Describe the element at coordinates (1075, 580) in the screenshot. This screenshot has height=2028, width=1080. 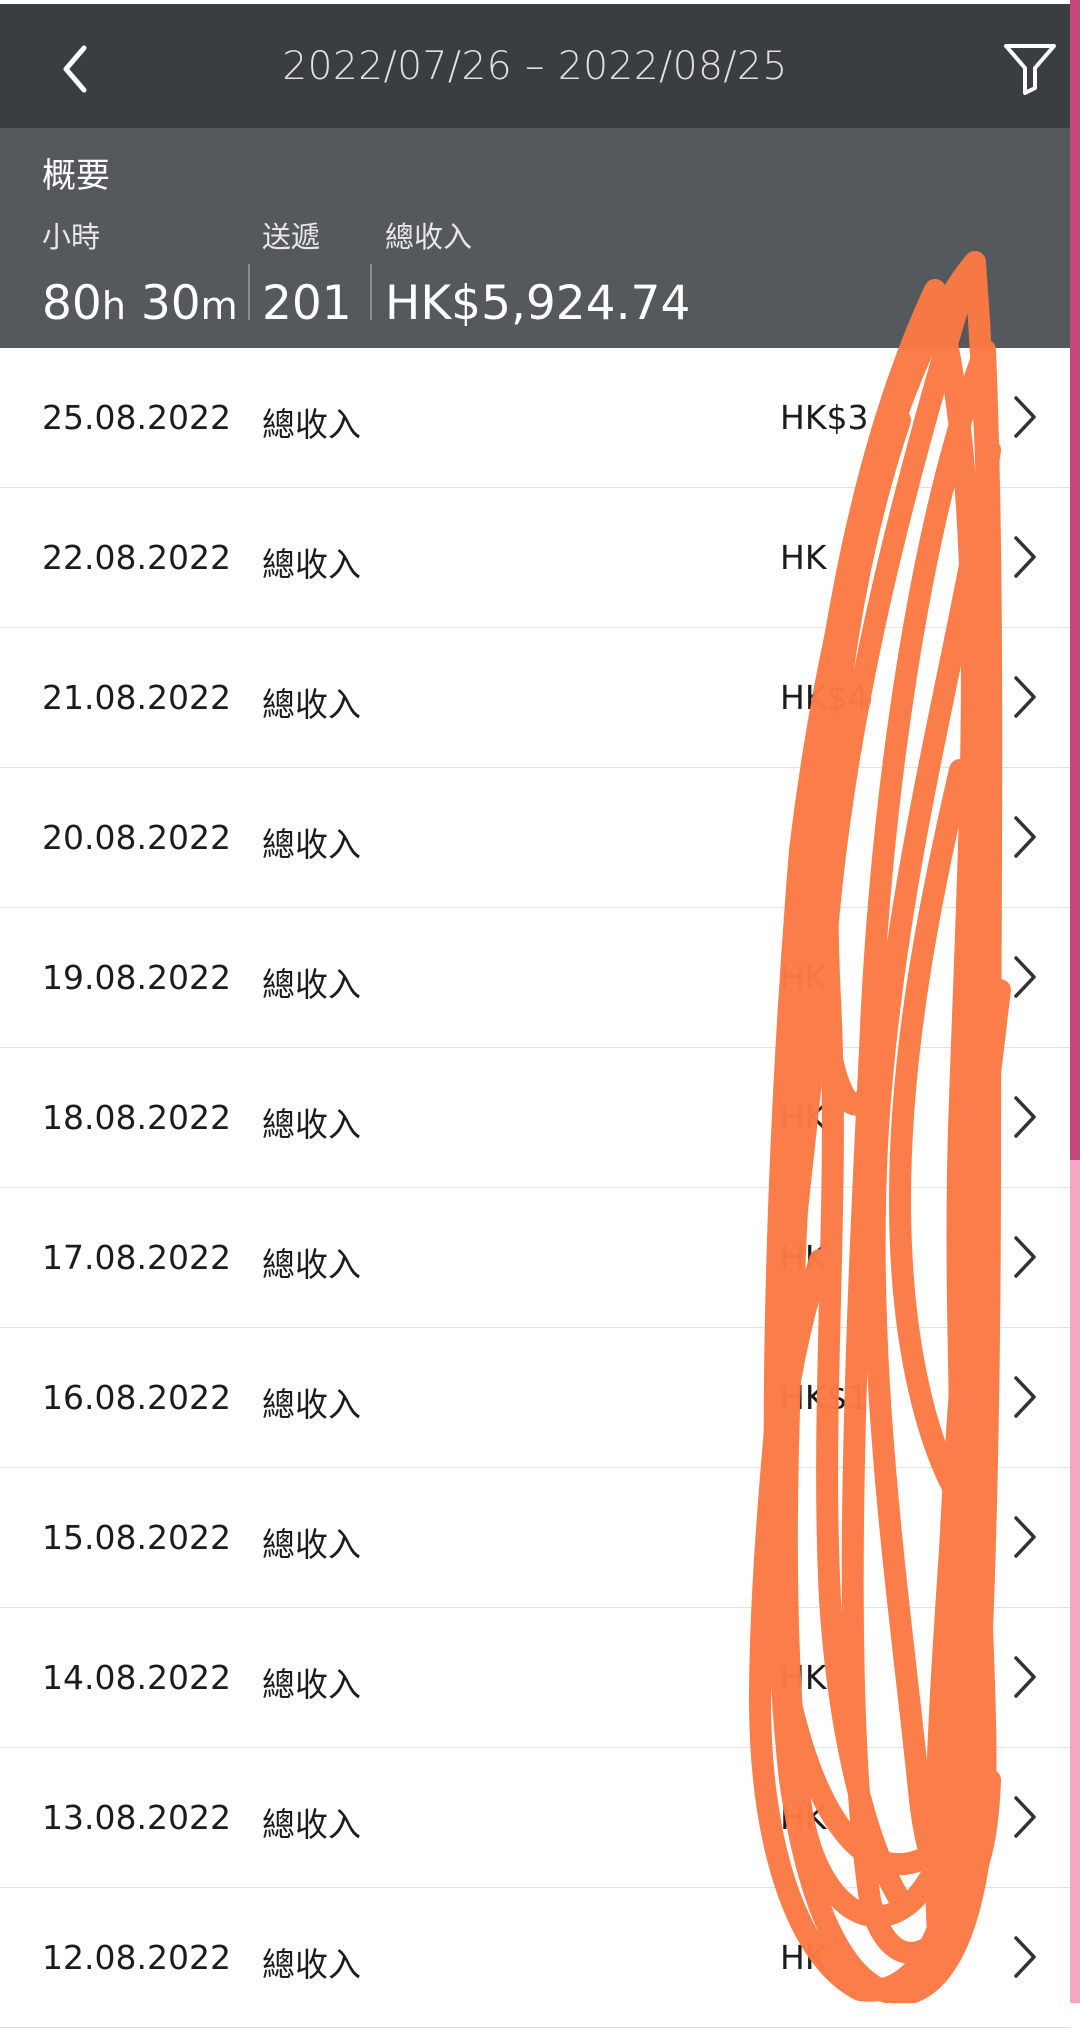
I see `scrollbar-thumb` at that location.